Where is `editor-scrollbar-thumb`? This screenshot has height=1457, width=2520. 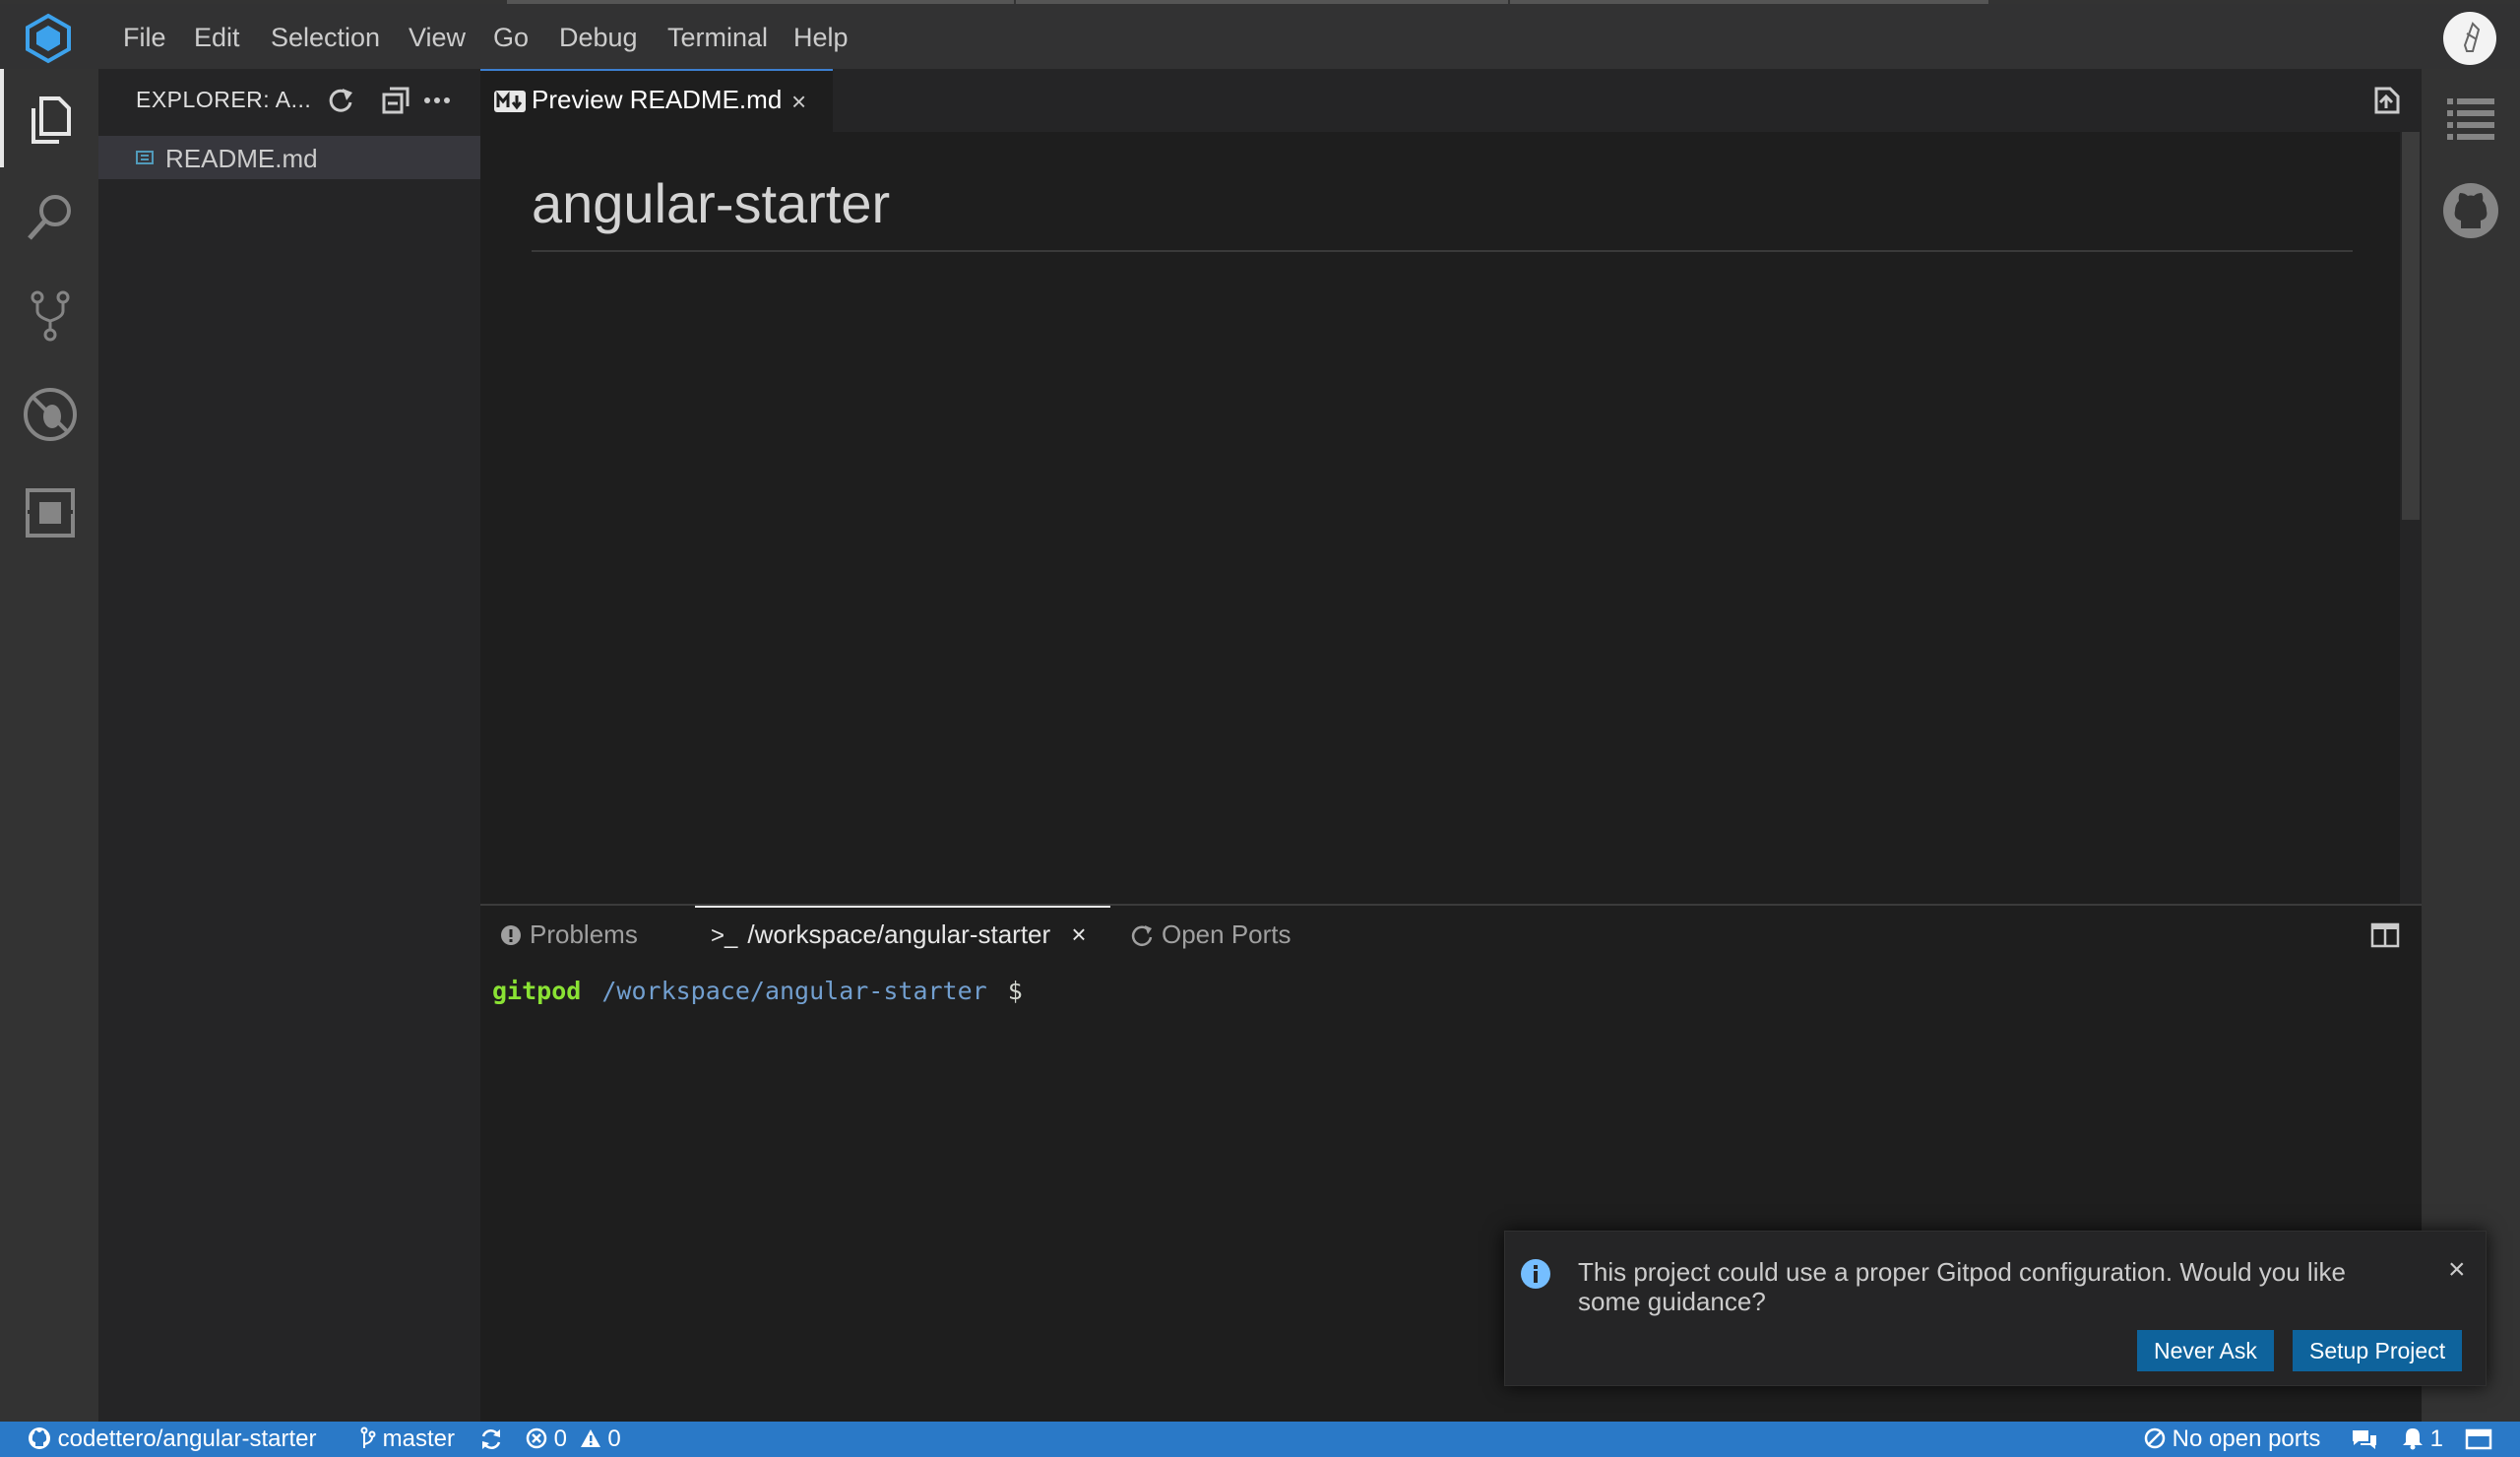
editor-scrollbar-thumb is located at coordinates (2411, 326).